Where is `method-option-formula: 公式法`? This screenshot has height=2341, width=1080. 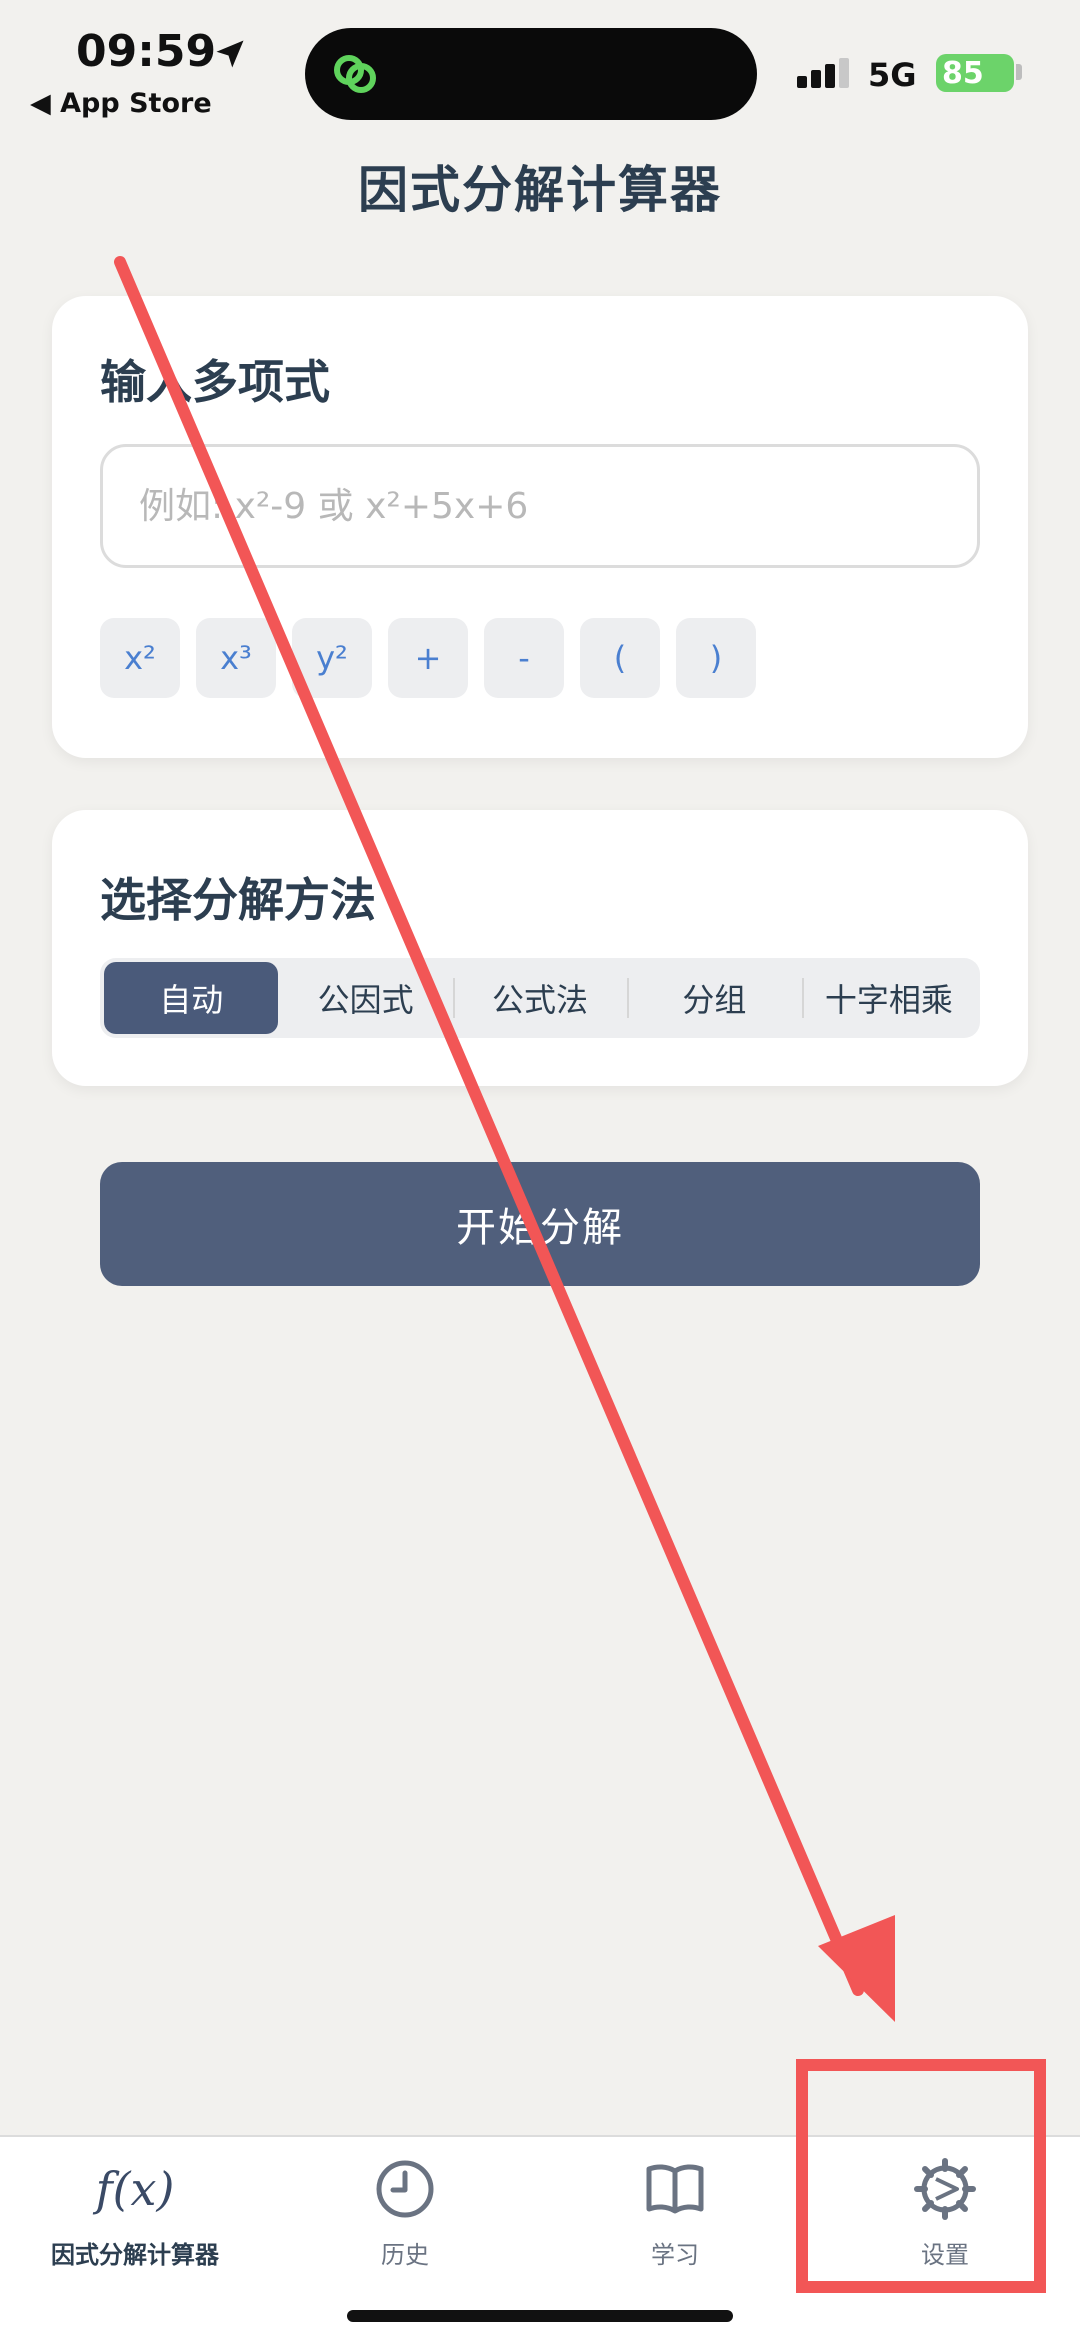 method-option-formula: 公式法 is located at coordinates (539, 998).